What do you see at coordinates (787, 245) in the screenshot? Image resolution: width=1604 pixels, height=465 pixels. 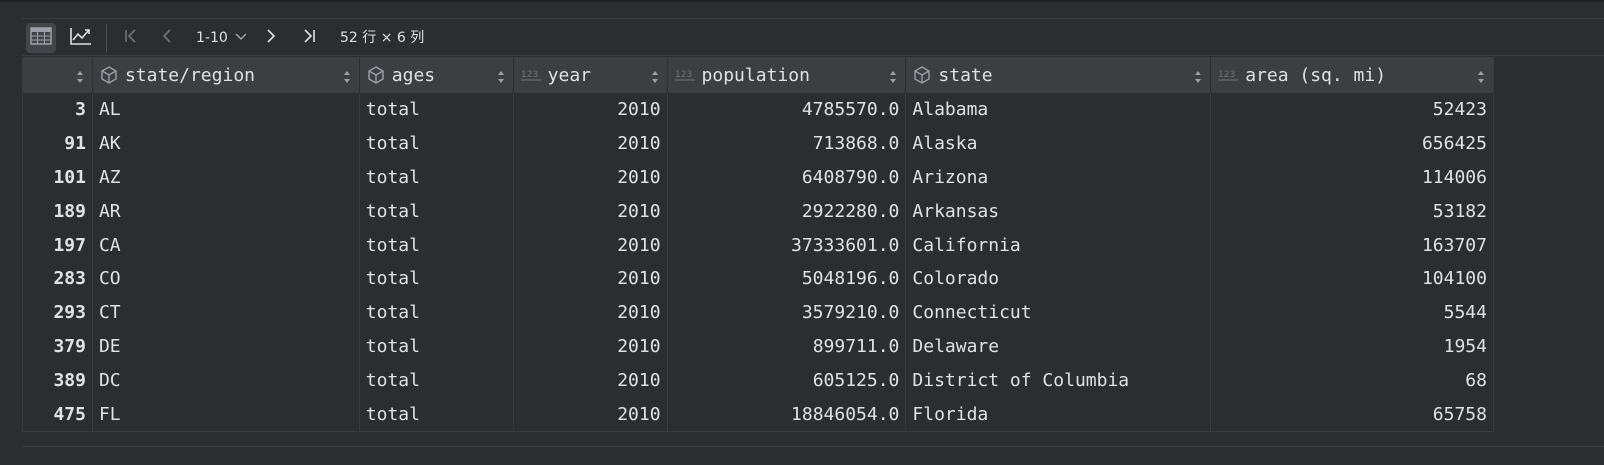 I see `cell-population: 37333601.0` at bounding box center [787, 245].